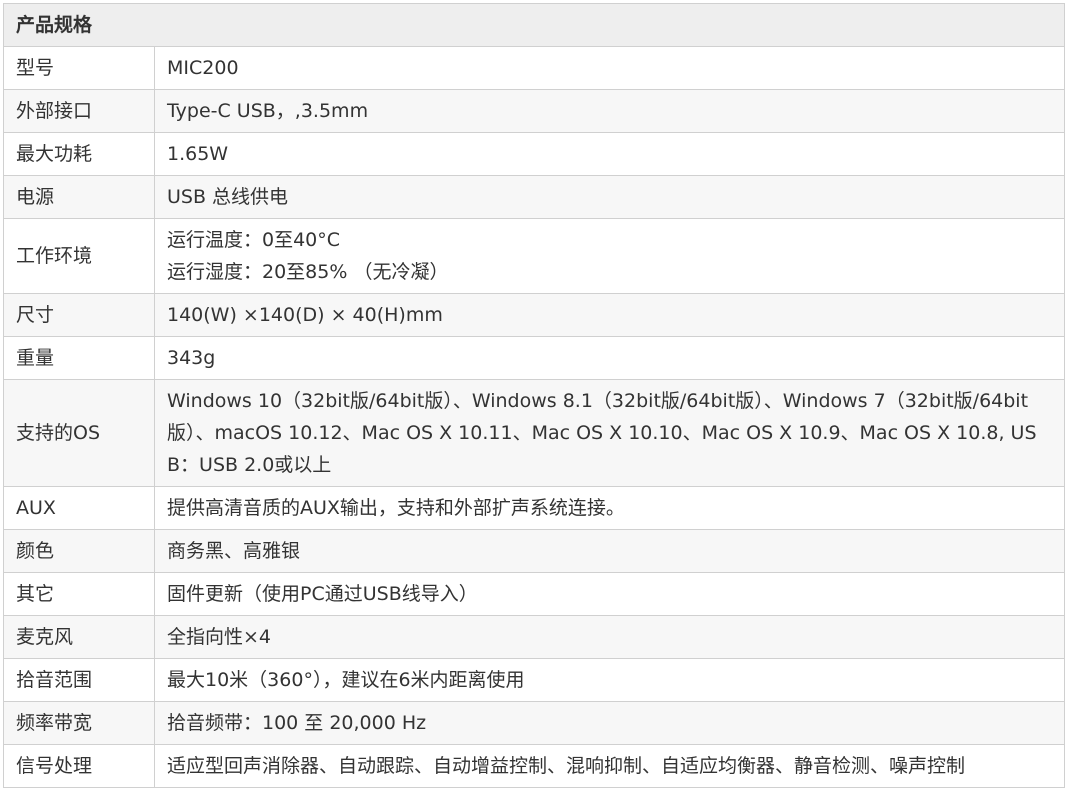 Image resolution: width=1069 pixels, height=792 pixels. I want to click on spec-value: MIC200, so click(609, 68).